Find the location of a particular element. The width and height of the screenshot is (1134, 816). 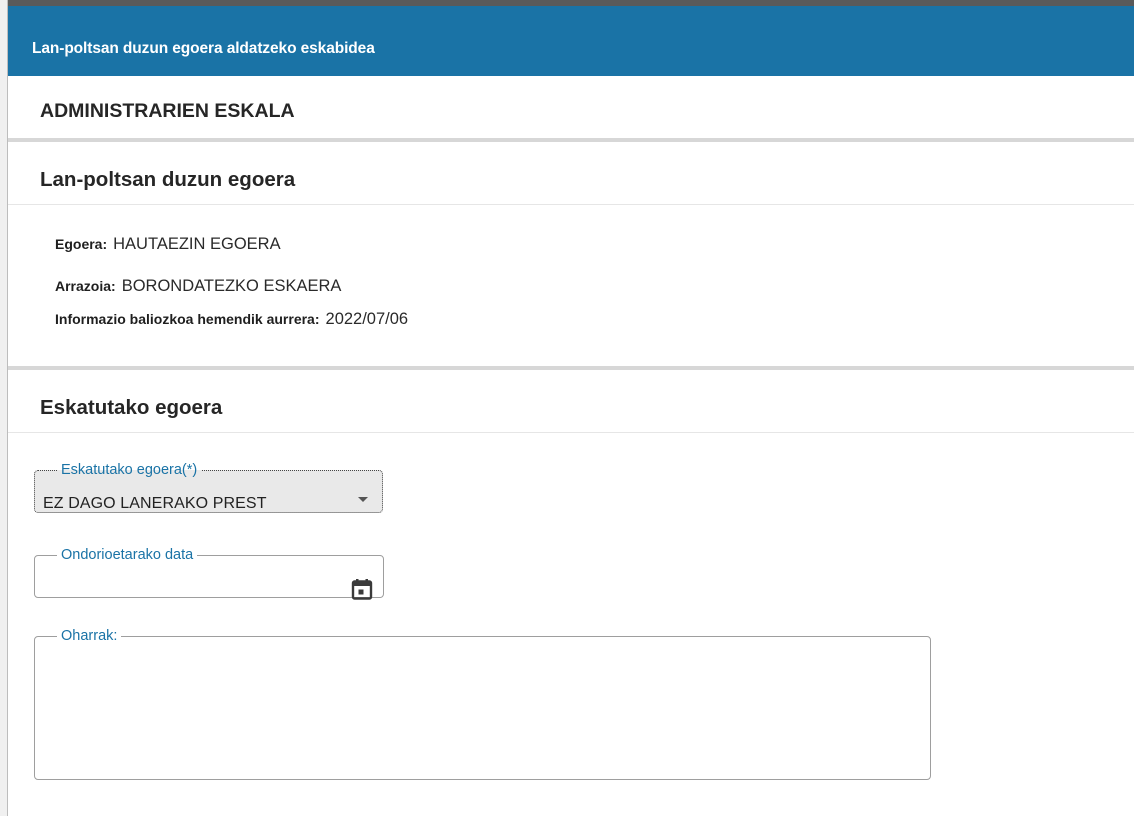

status-value: HAUTAEZIN EGOERA is located at coordinates (197, 244).